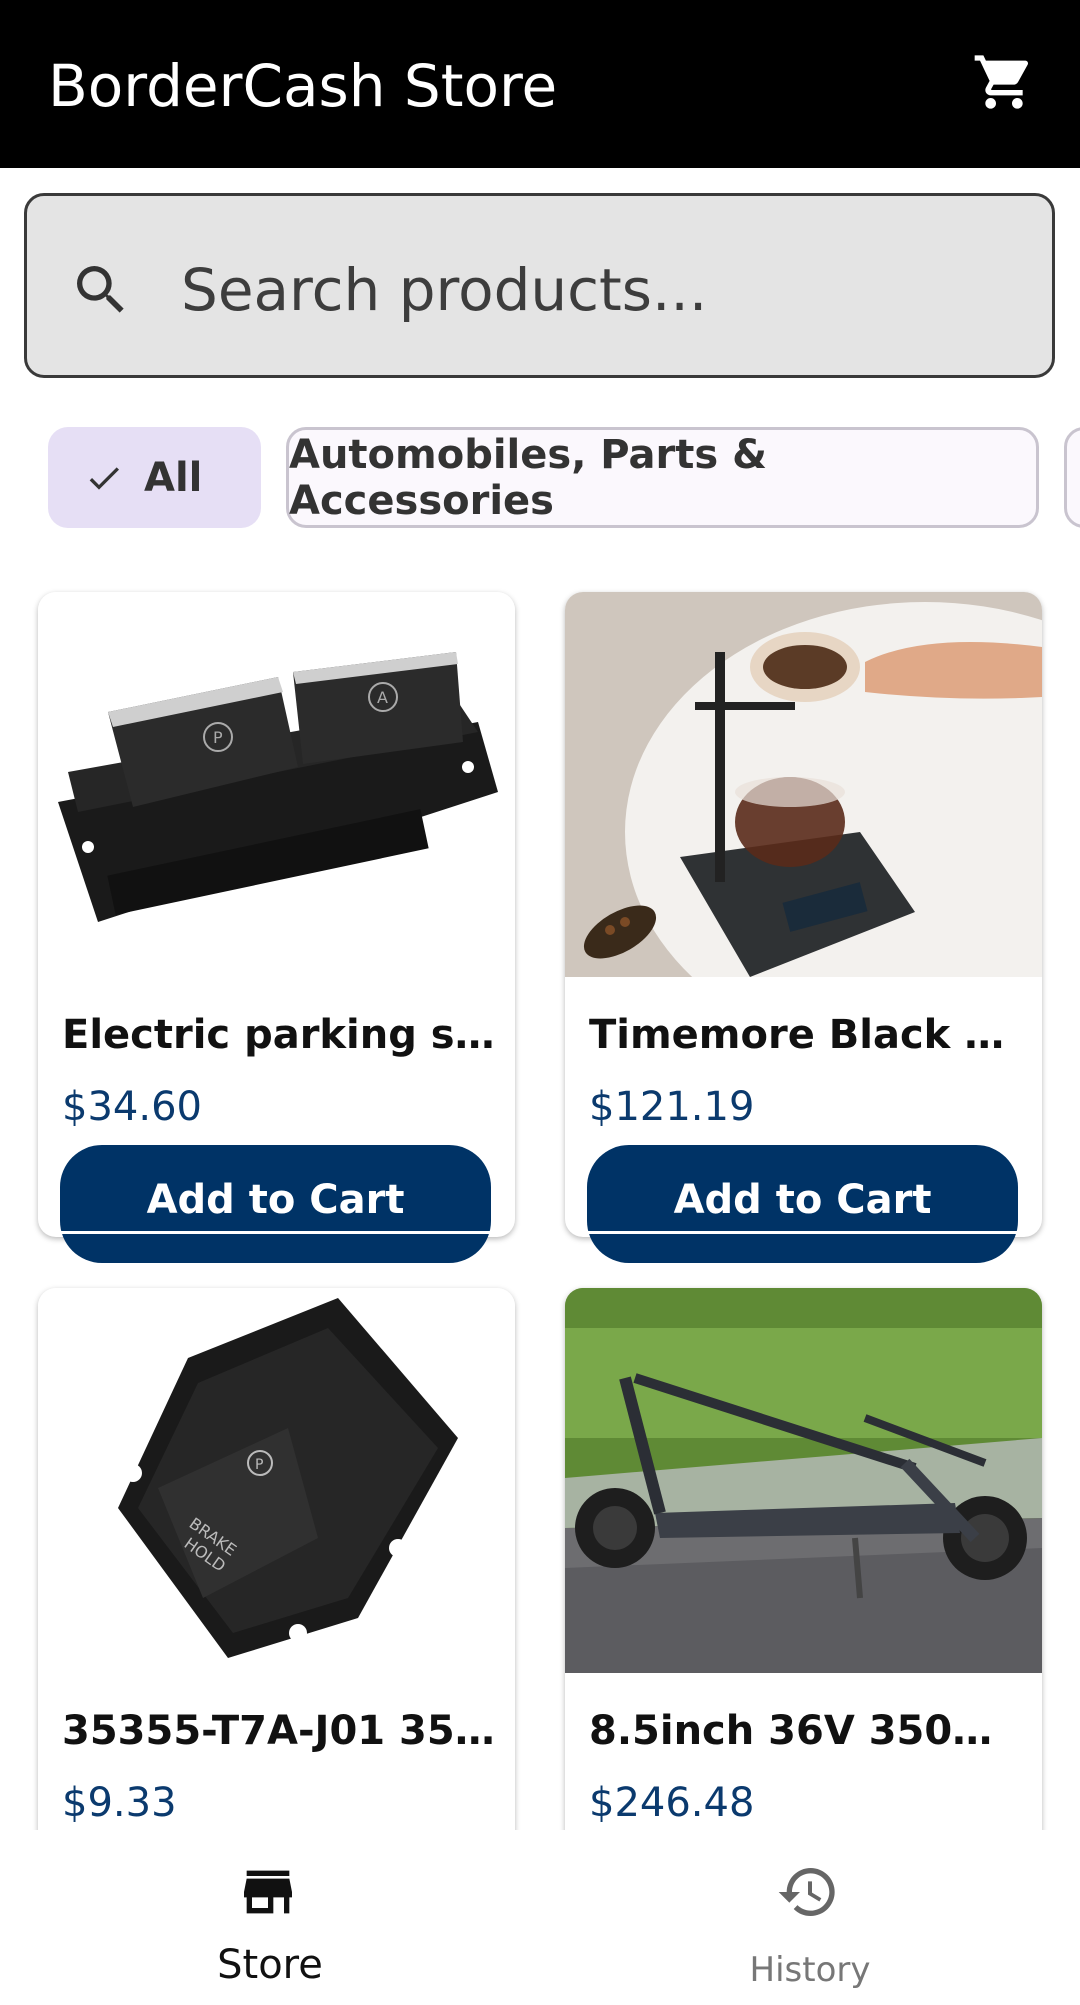 This screenshot has width=1080, height=2005. What do you see at coordinates (270, 1965) in the screenshot?
I see `nav-store-label: Store` at bounding box center [270, 1965].